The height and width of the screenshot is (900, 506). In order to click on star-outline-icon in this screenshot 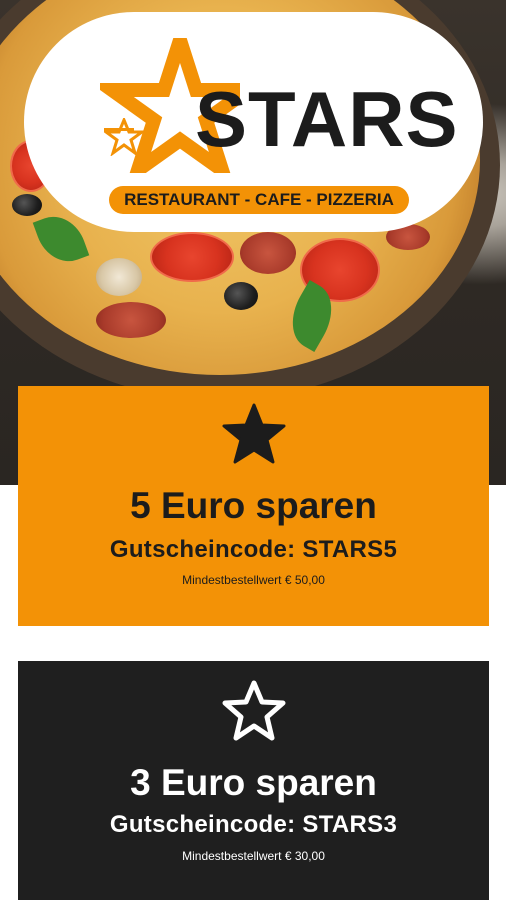, I will do `click(254, 710)`.